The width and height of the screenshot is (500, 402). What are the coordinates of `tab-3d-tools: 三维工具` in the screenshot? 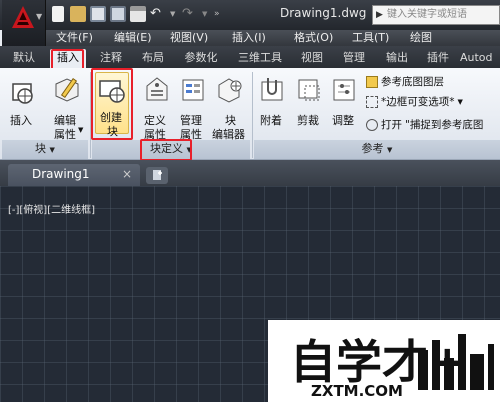 It's located at (260, 58).